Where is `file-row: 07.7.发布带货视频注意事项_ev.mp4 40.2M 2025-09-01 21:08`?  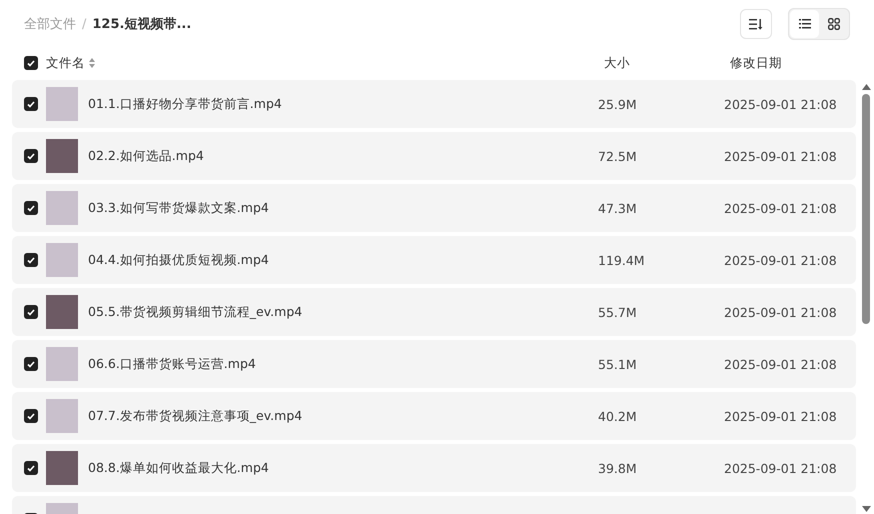 file-row: 07.7.发布带货视频注意事项_ev.mp4 40.2M 2025-09-01 21:08 is located at coordinates (434, 416).